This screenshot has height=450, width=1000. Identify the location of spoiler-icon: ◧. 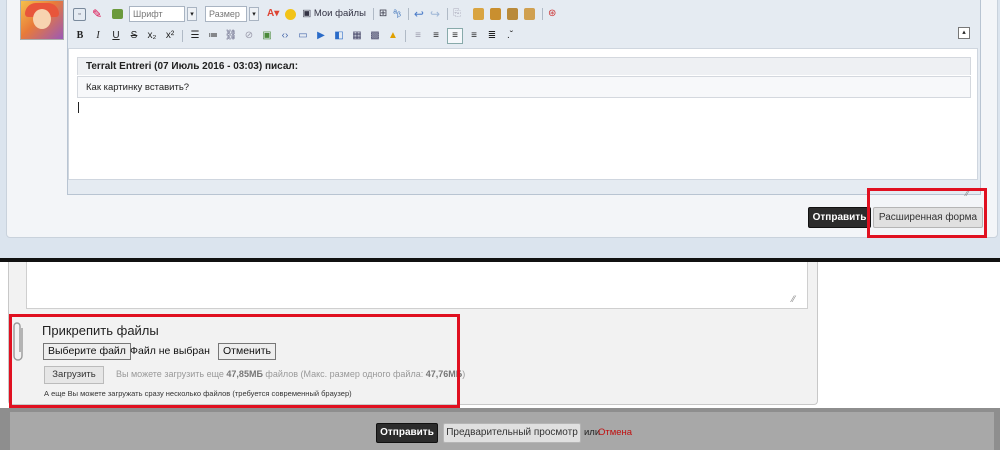
(339, 36).